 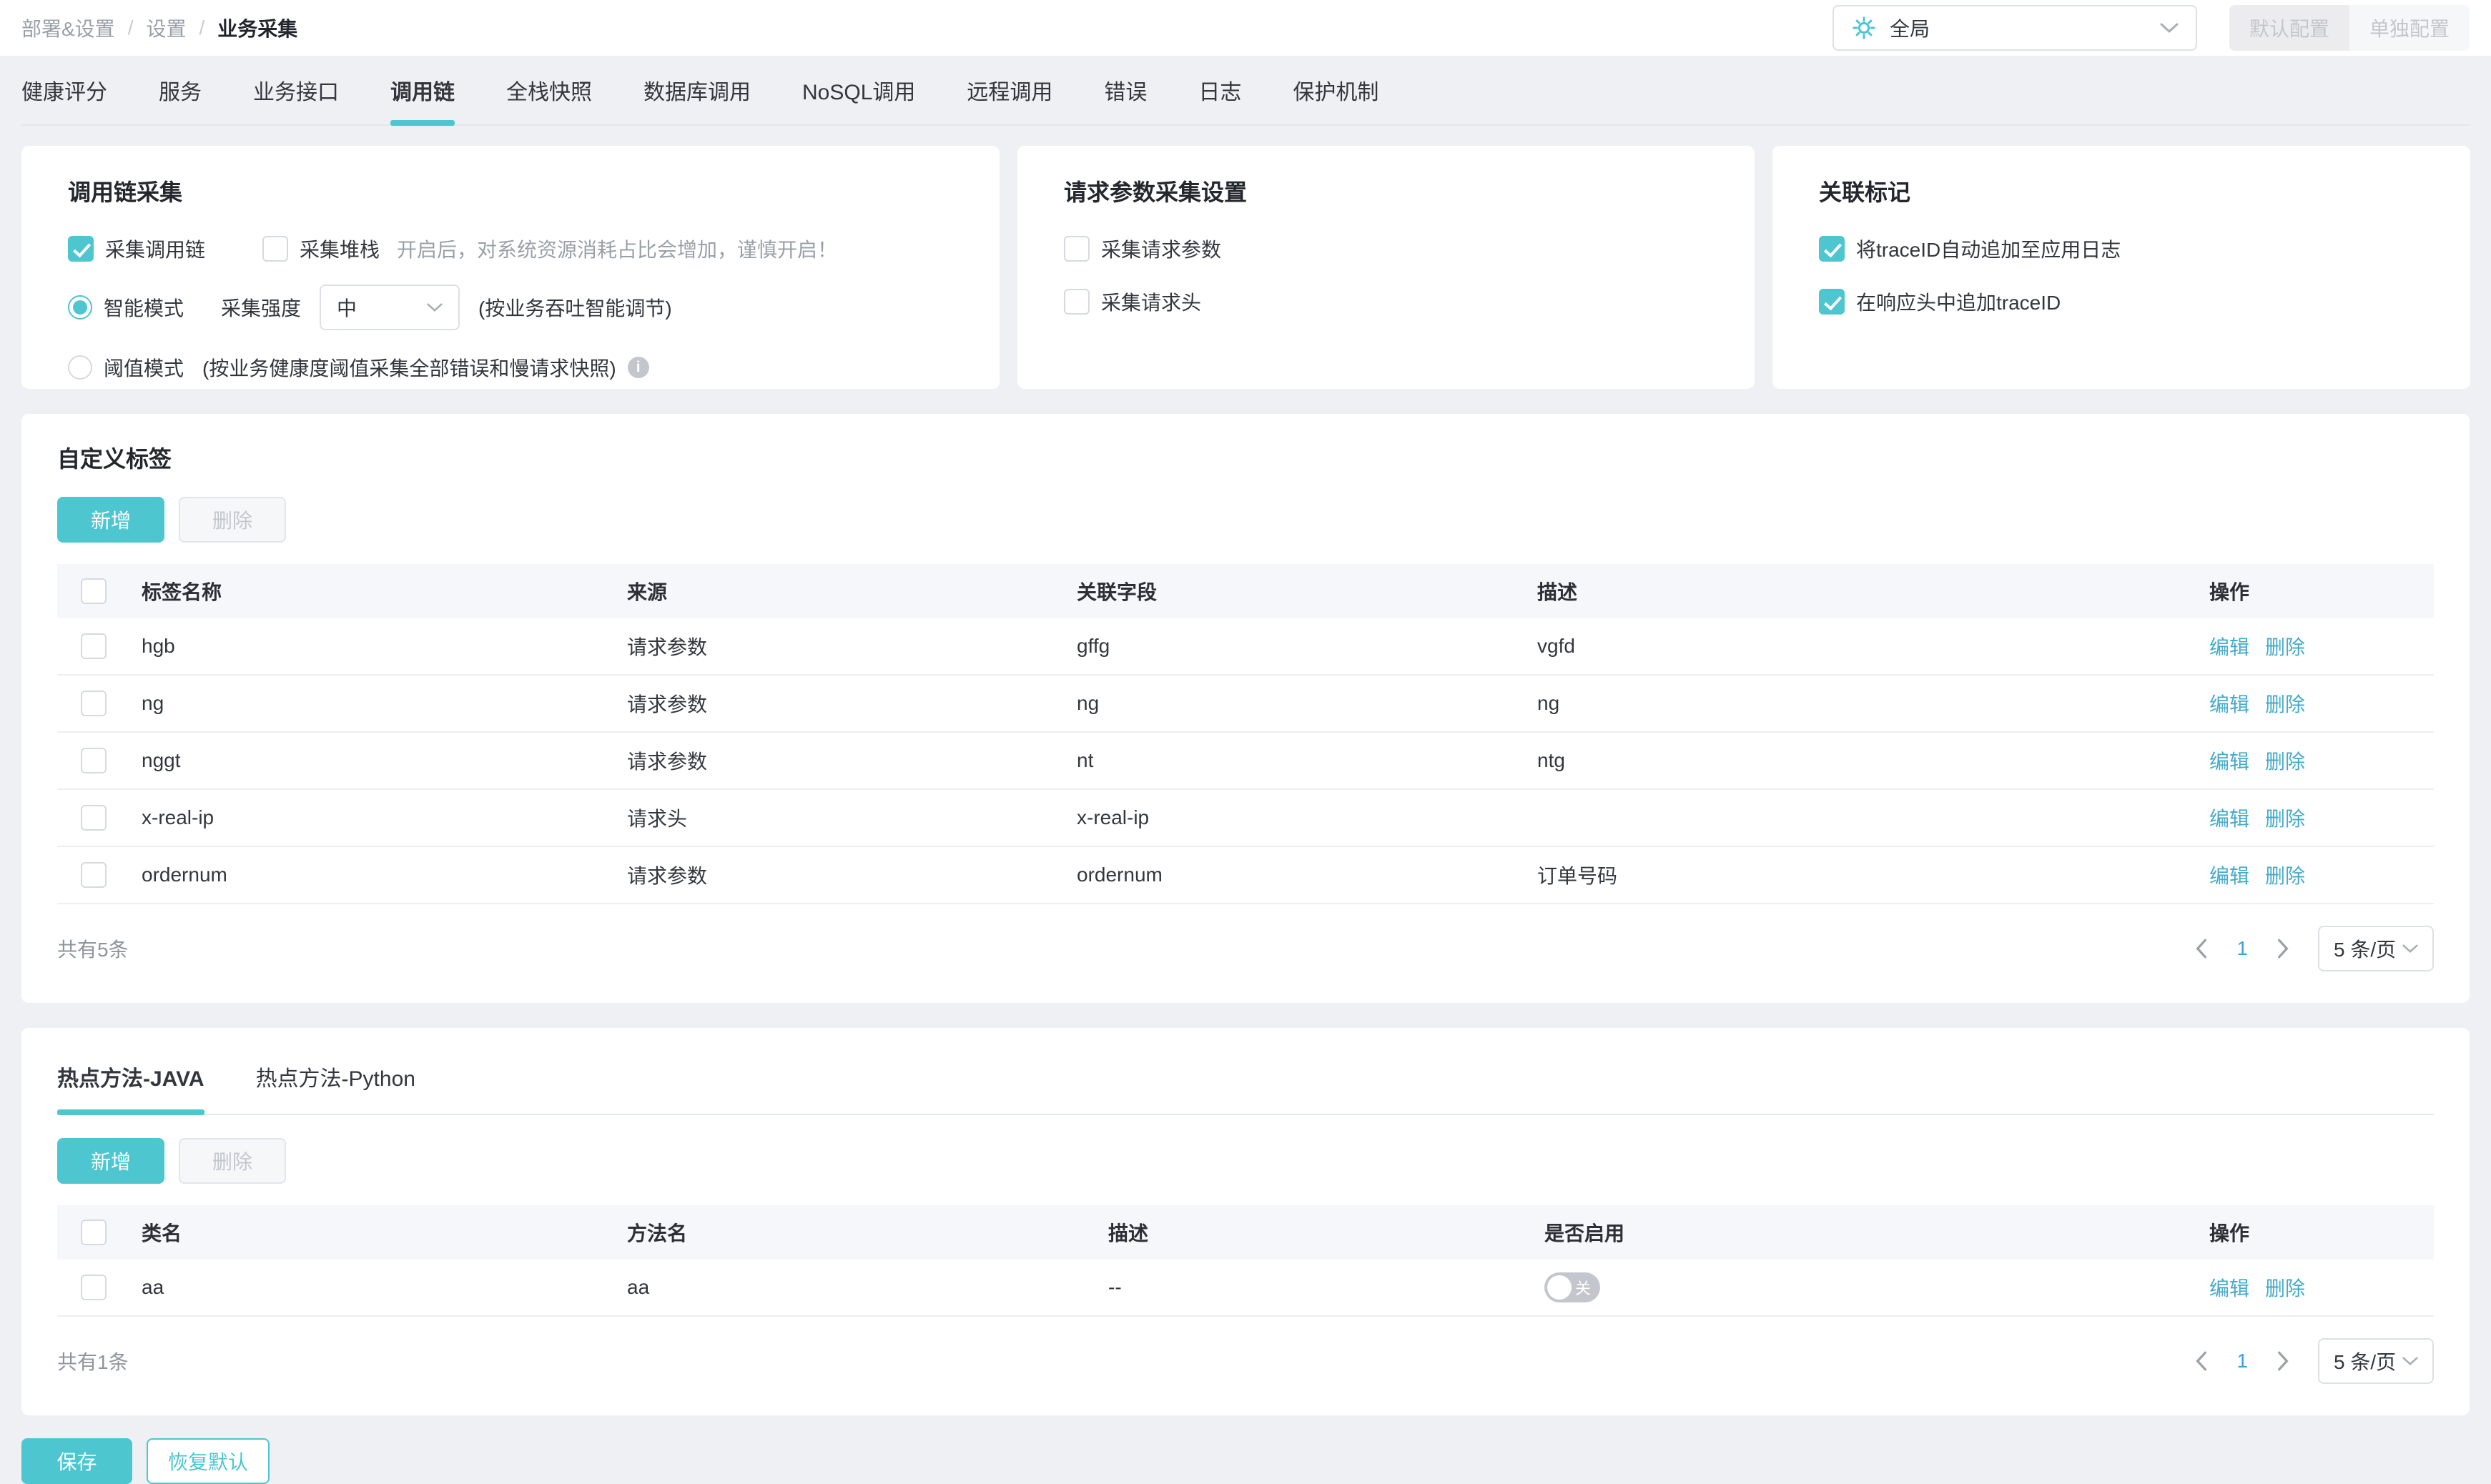 What do you see at coordinates (1582, 1288) in the screenshot?
I see `toggle-state-label: 关` at bounding box center [1582, 1288].